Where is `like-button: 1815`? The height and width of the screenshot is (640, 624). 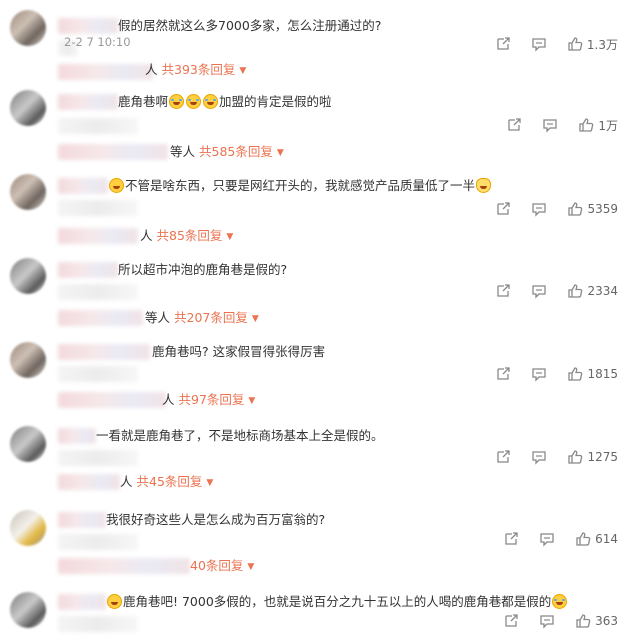
like-button: 1815 is located at coordinates (592, 374).